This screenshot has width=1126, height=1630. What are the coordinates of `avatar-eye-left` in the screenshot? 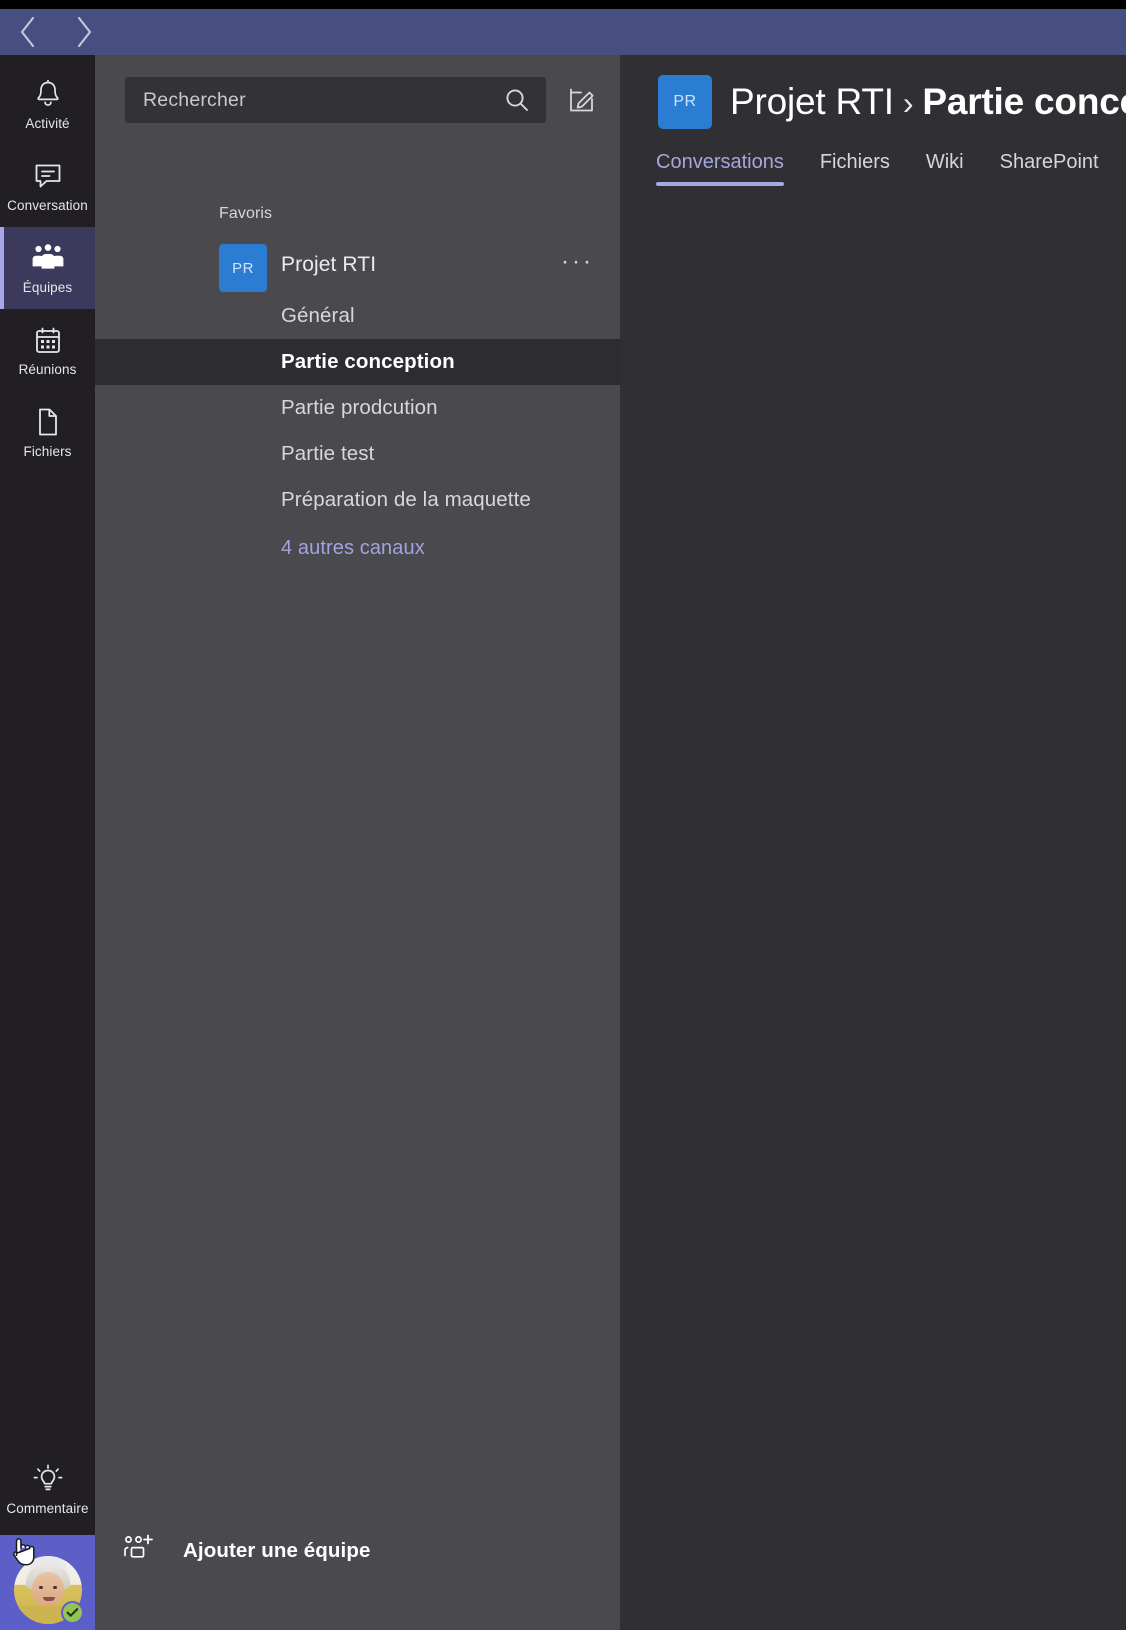 It's located at (40, 1587).